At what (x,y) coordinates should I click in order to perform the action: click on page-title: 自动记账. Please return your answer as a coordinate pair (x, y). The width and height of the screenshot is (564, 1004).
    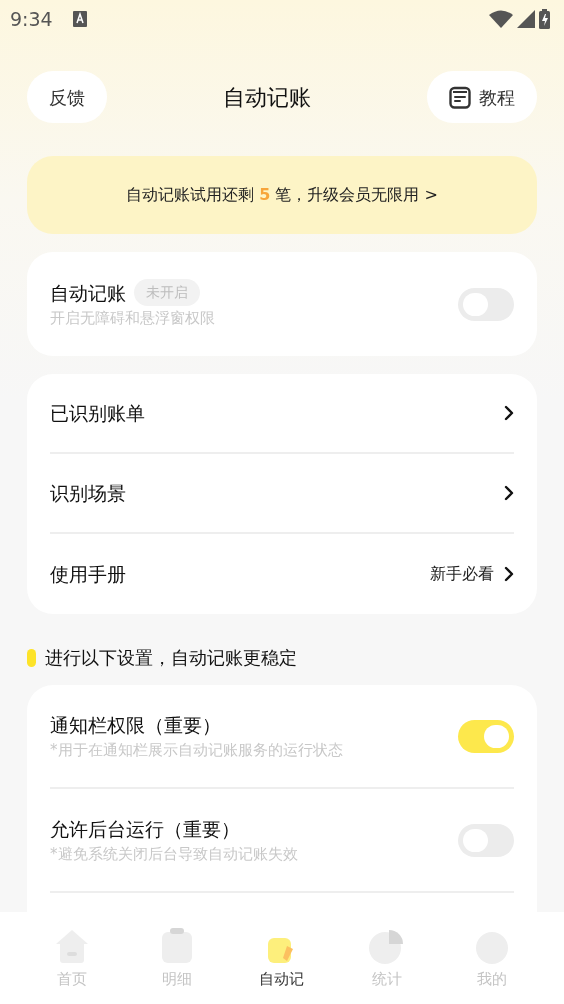
    Looking at the image, I should click on (267, 97).